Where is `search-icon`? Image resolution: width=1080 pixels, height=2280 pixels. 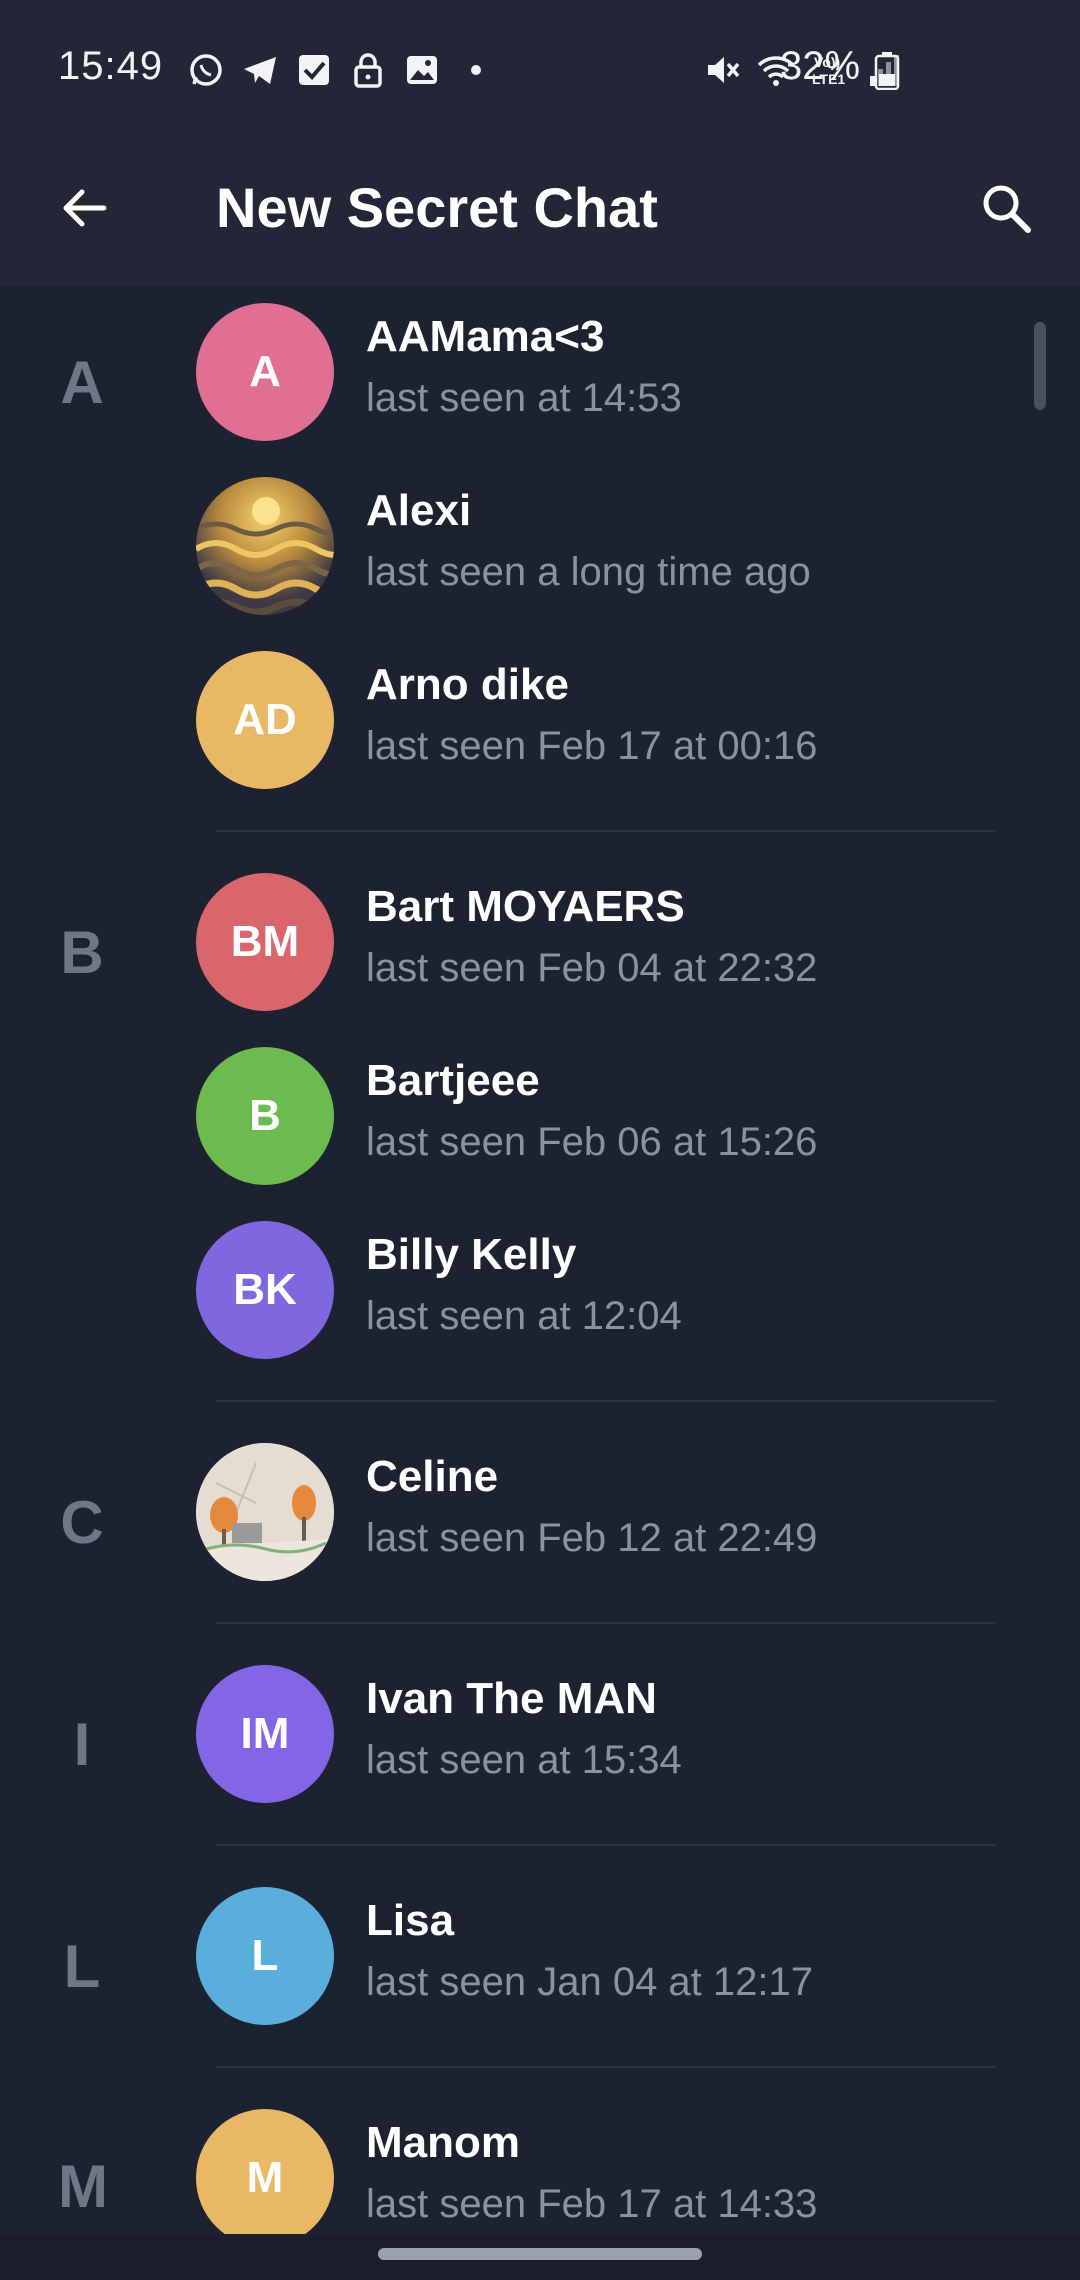
search-icon is located at coordinates (1007, 209).